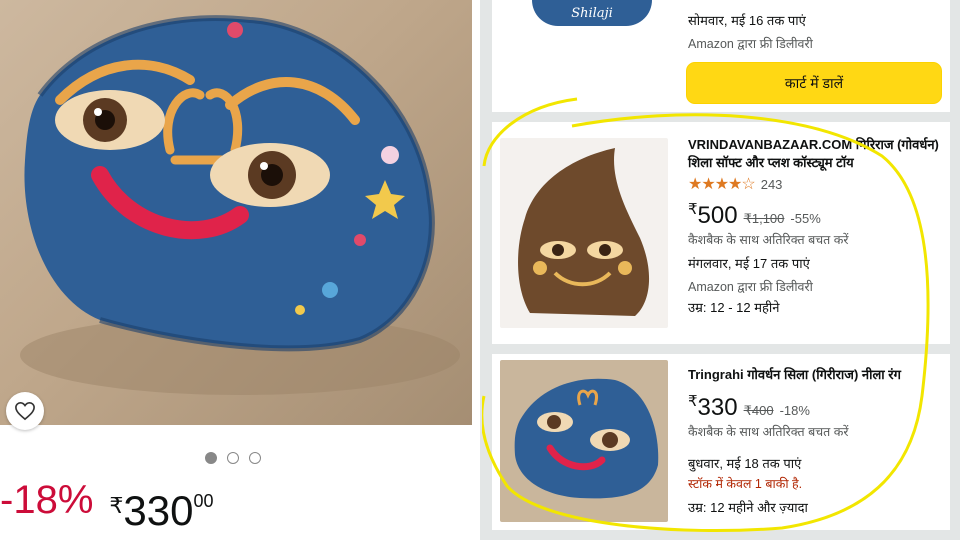 This screenshot has width=960, height=540. Describe the element at coordinates (771, 185) in the screenshot. I see `rating-count: 243` at that location.